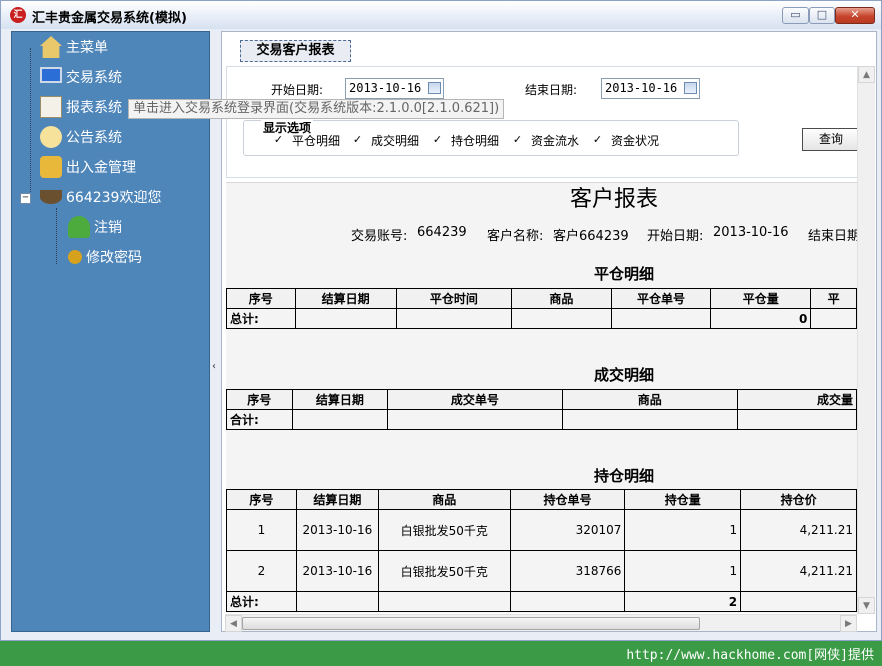 The width and height of the screenshot is (882, 666). I want to click on row-number: 1, so click(261, 530).